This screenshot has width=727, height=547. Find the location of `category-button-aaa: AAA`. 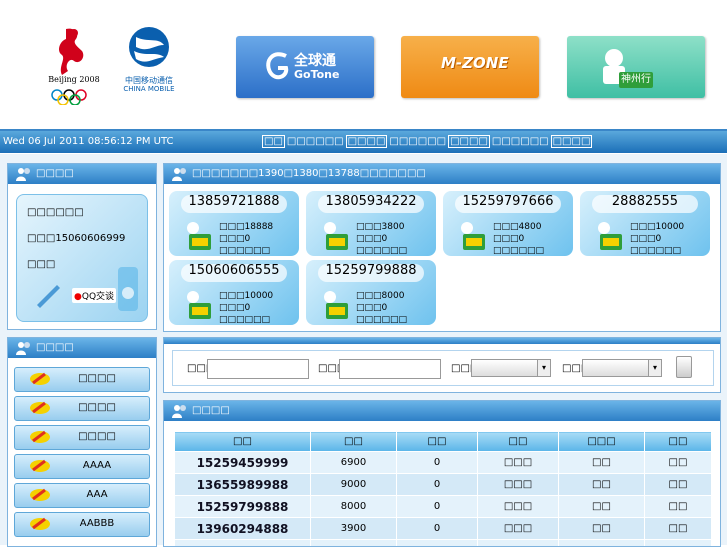

category-button-aaa: AAA is located at coordinates (82, 495).